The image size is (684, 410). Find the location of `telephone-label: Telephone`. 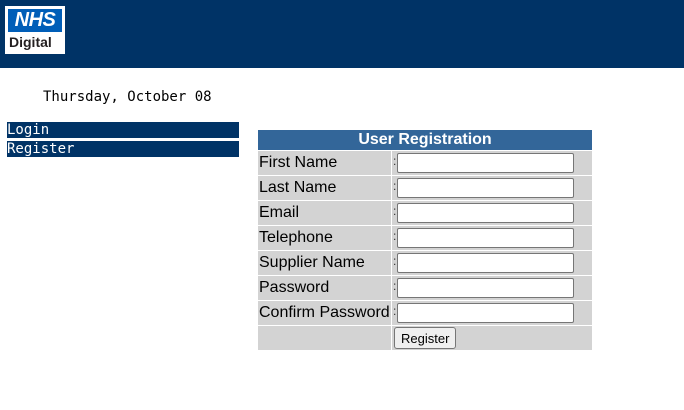

telephone-label: Telephone is located at coordinates (324, 238).